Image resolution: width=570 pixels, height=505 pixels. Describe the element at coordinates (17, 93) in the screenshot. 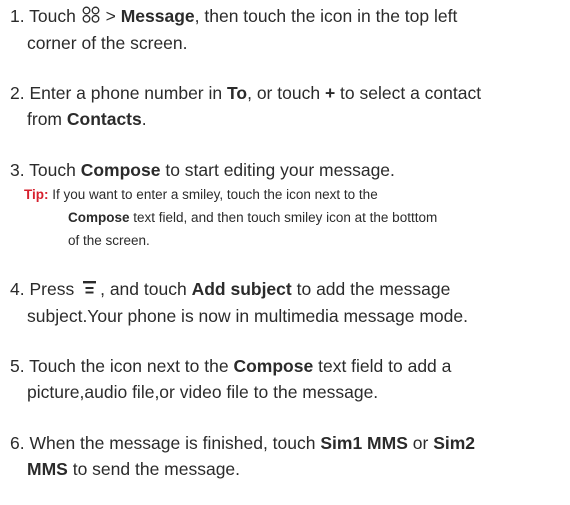

I see `step-number: 2.` at that location.